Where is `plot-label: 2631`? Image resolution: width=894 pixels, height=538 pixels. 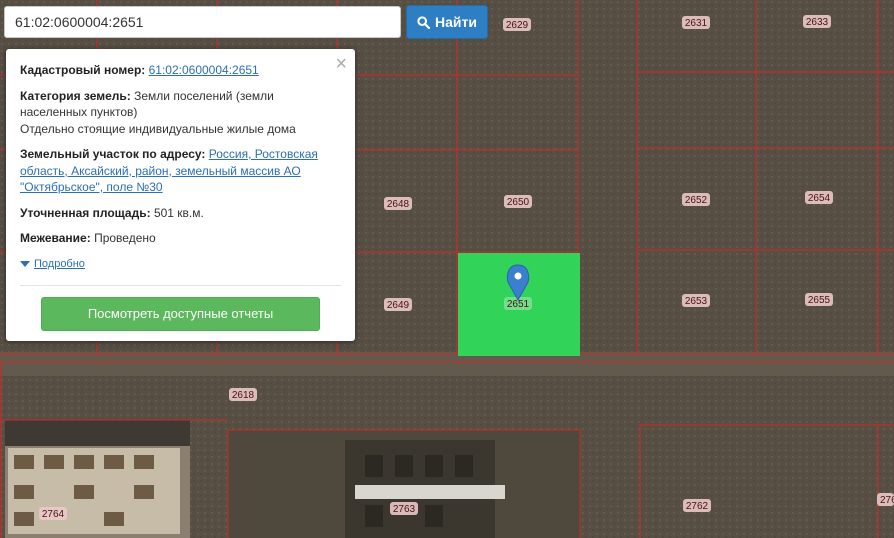 plot-label: 2631 is located at coordinates (696, 22).